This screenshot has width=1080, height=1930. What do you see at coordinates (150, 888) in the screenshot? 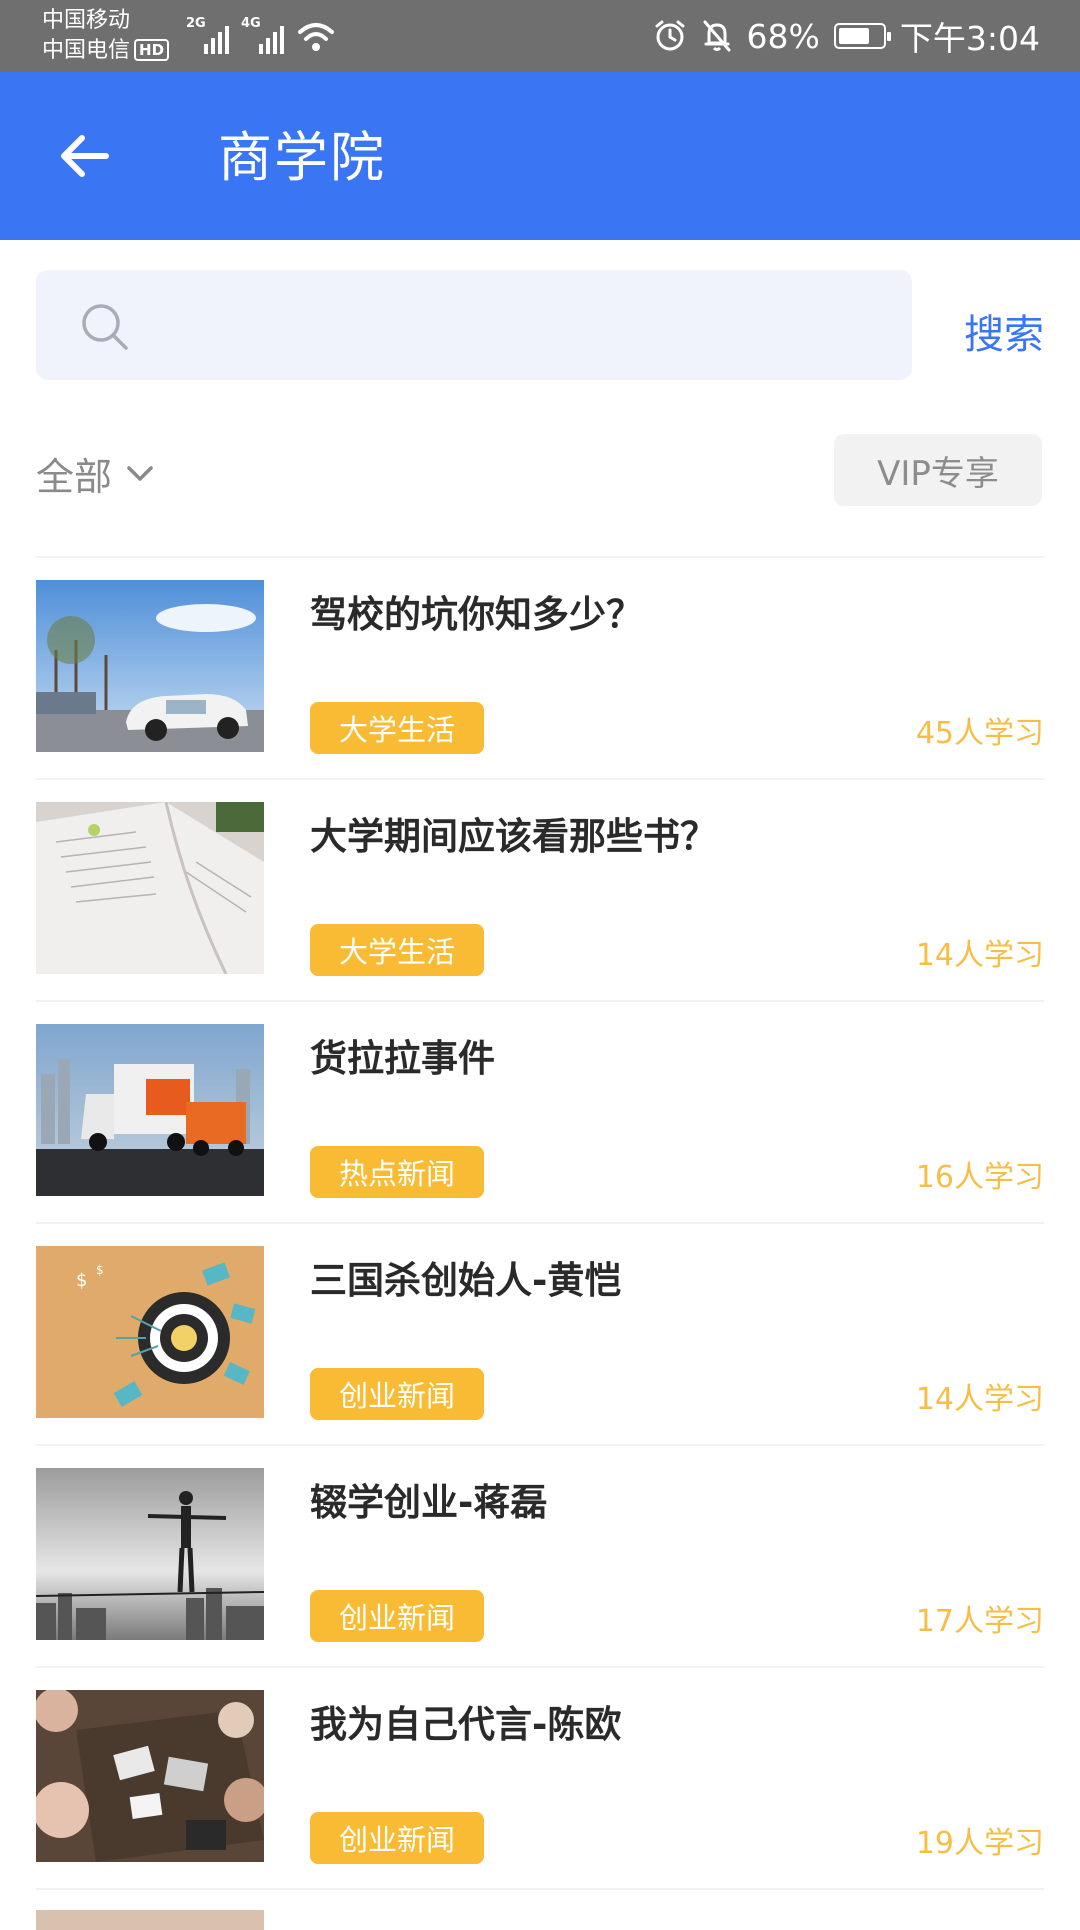
I see `open-book-image` at bounding box center [150, 888].